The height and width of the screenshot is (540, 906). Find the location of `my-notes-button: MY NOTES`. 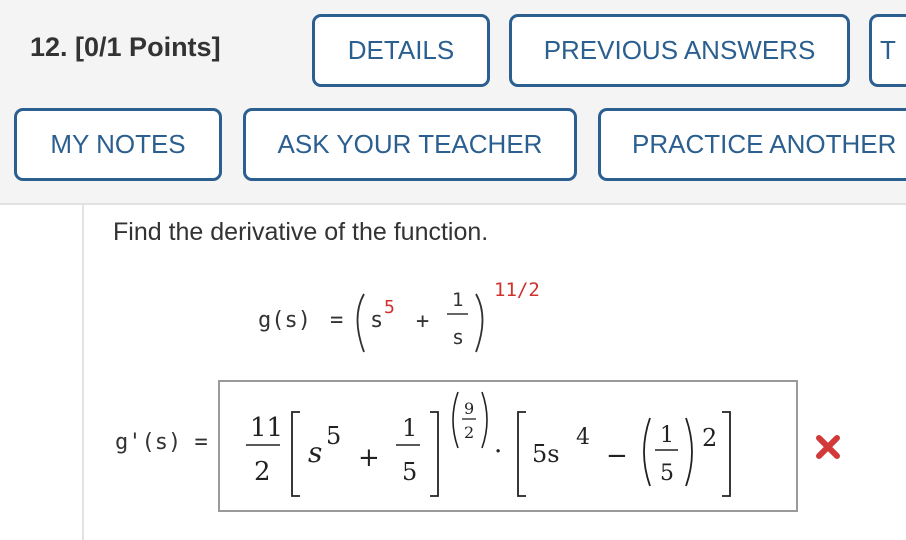

my-notes-button: MY NOTES is located at coordinates (118, 144).